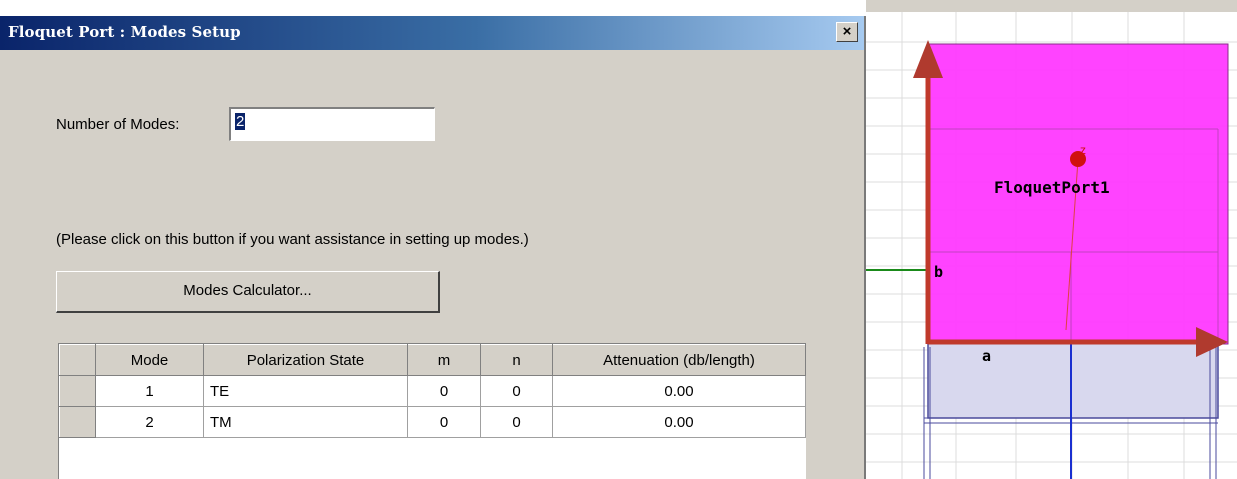 The width and height of the screenshot is (1237, 479). I want to click on close-icon: ×, so click(847, 31).